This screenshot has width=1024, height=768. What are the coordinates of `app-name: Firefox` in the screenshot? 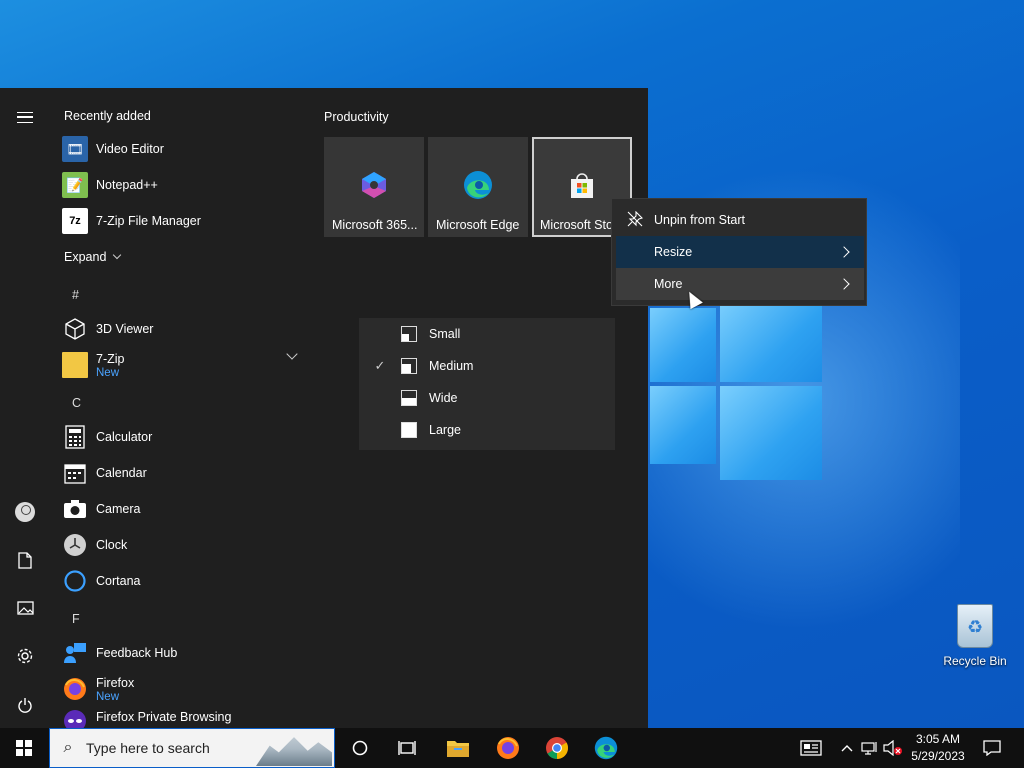 It's located at (115, 682).